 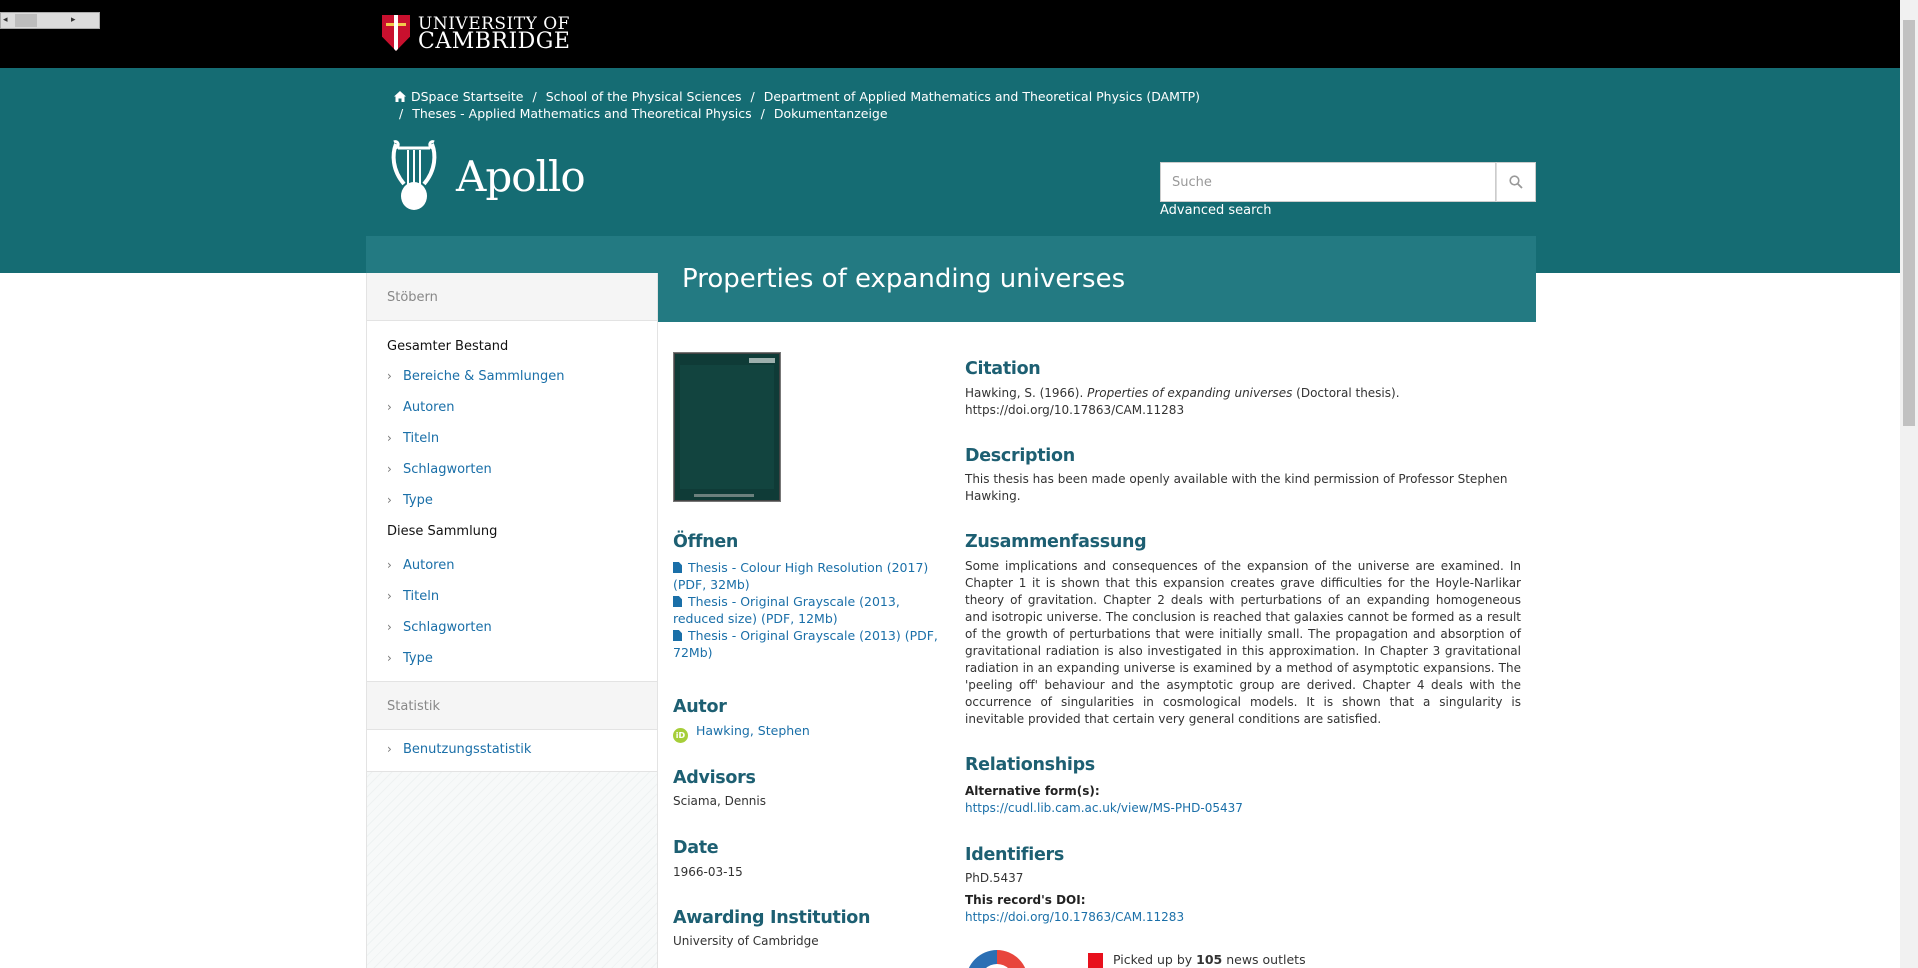 What do you see at coordinates (488, 176) in the screenshot?
I see `apollo-logo: Apollo` at bounding box center [488, 176].